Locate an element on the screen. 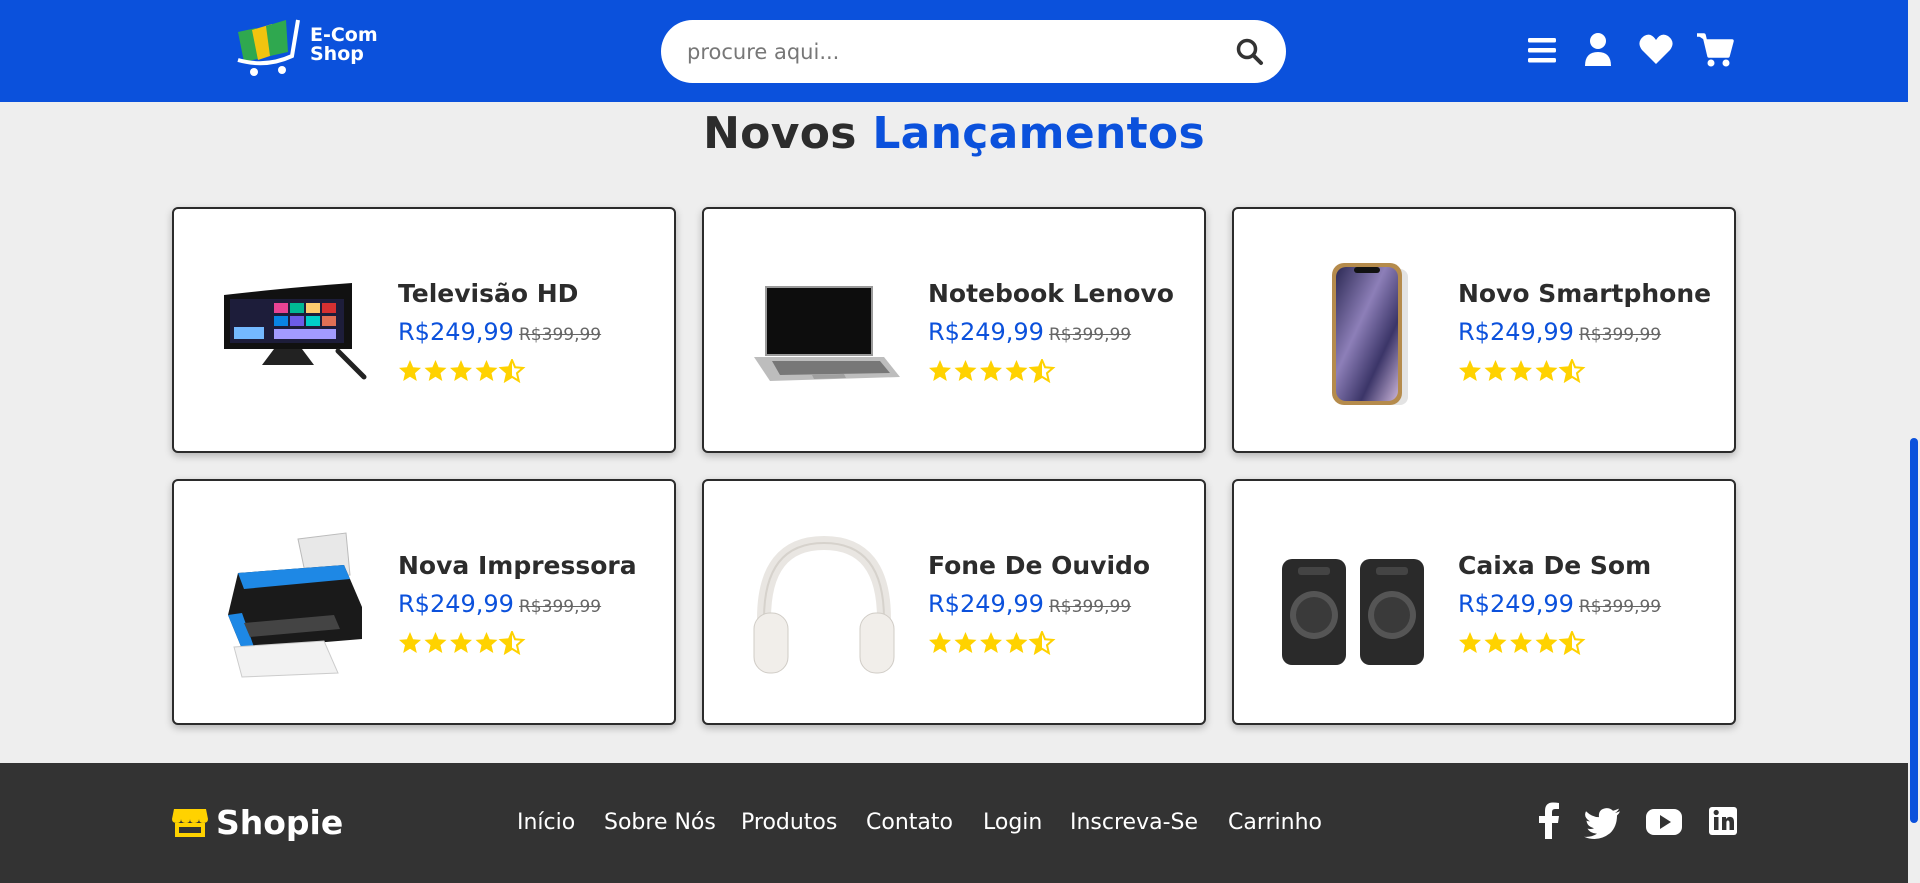 The image size is (1920, 883). printer-image is located at coordinates (295, 605).